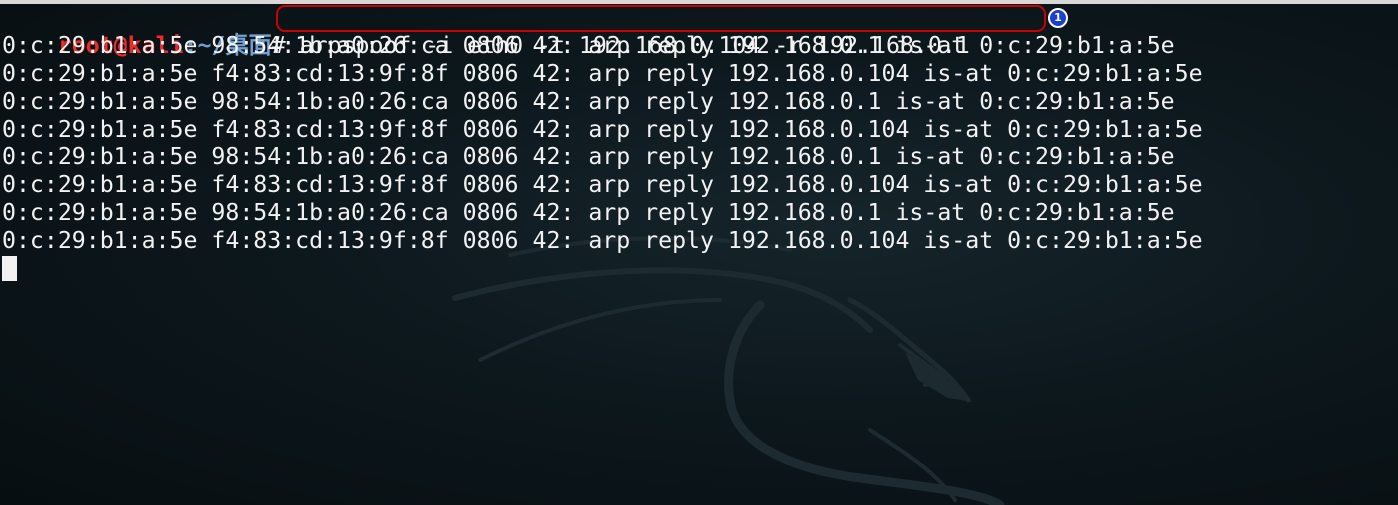 The height and width of the screenshot is (505, 1398). Describe the element at coordinates (661, 18) in the screenshot. I see `command-highlight-box` at that location.